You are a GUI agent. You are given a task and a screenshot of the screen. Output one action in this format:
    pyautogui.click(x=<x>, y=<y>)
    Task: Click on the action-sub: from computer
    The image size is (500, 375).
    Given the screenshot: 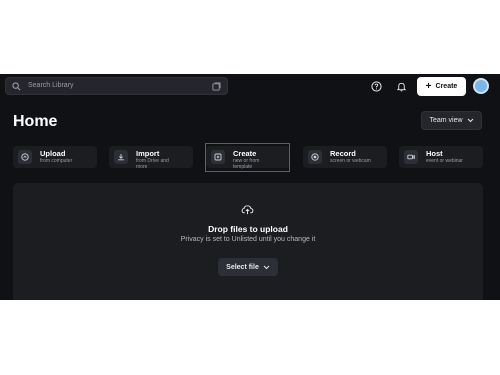 What is the action you would take?
    pyautogui.click(x=56, y=161)
    